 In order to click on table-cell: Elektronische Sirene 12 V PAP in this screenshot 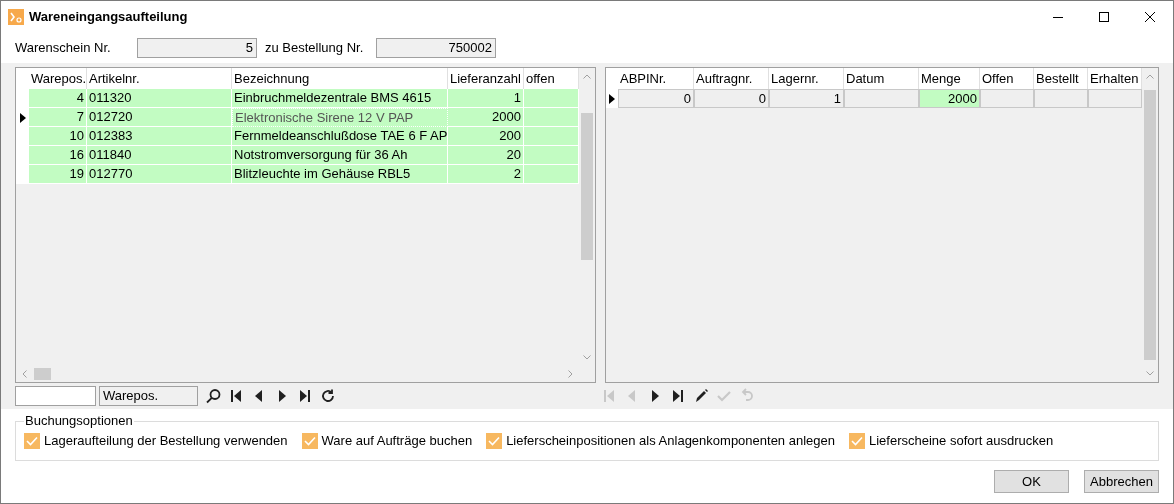, I will do `click(340, 117)`.